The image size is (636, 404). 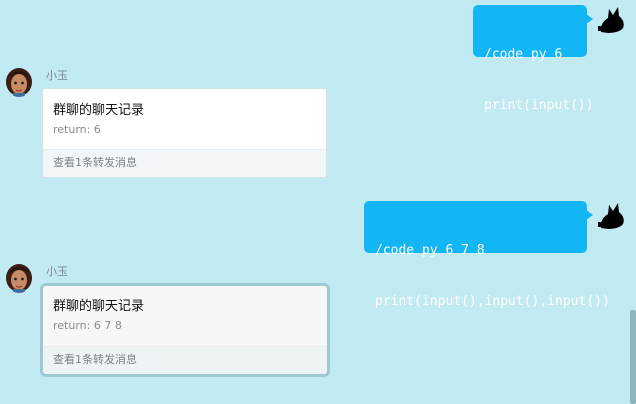 What do you see at coordinates (77, 129) in the screenshot?
I see `card-preview: return: 6` at bounding box center [77, 129].